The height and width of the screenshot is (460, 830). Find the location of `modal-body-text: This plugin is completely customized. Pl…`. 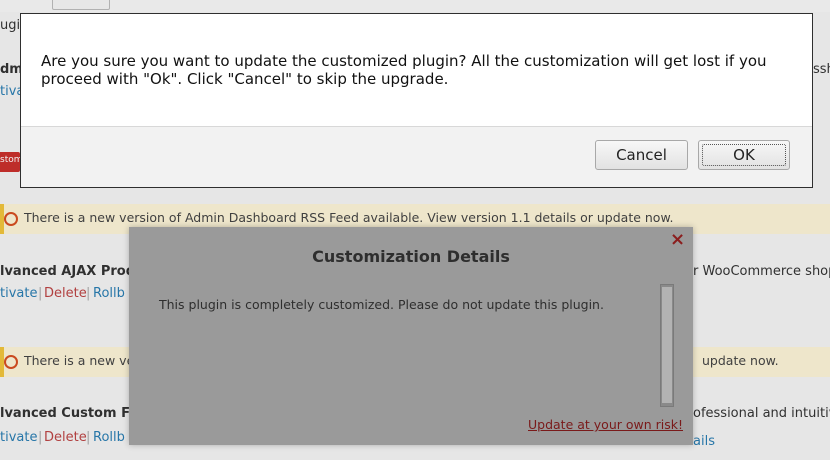

modal-body-text: This plugin is completely customized. Pl… is located at coordinates (381, 304).